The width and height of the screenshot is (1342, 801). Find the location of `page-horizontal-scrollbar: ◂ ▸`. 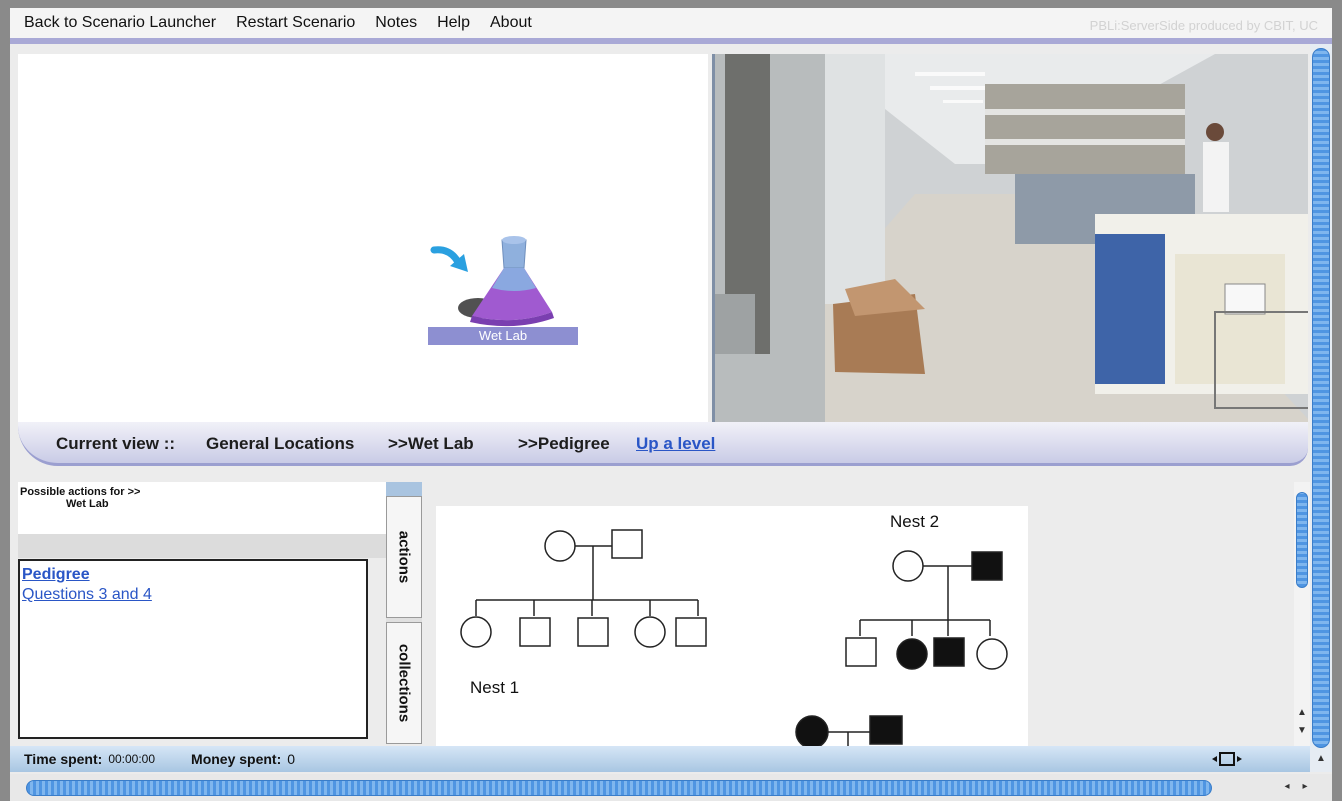

page-horizontal-scrollbar: ◂ ▸ is located at coordinates (671, 787).